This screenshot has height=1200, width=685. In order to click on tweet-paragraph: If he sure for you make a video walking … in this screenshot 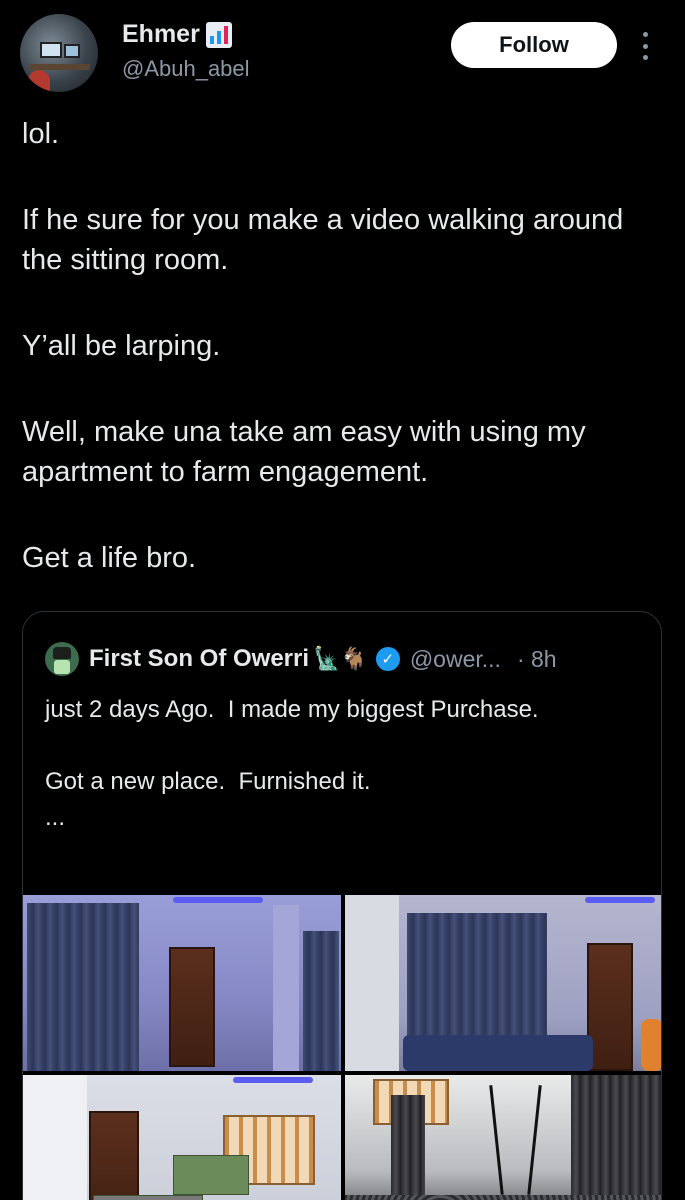, I will do `click(327, 240)`.